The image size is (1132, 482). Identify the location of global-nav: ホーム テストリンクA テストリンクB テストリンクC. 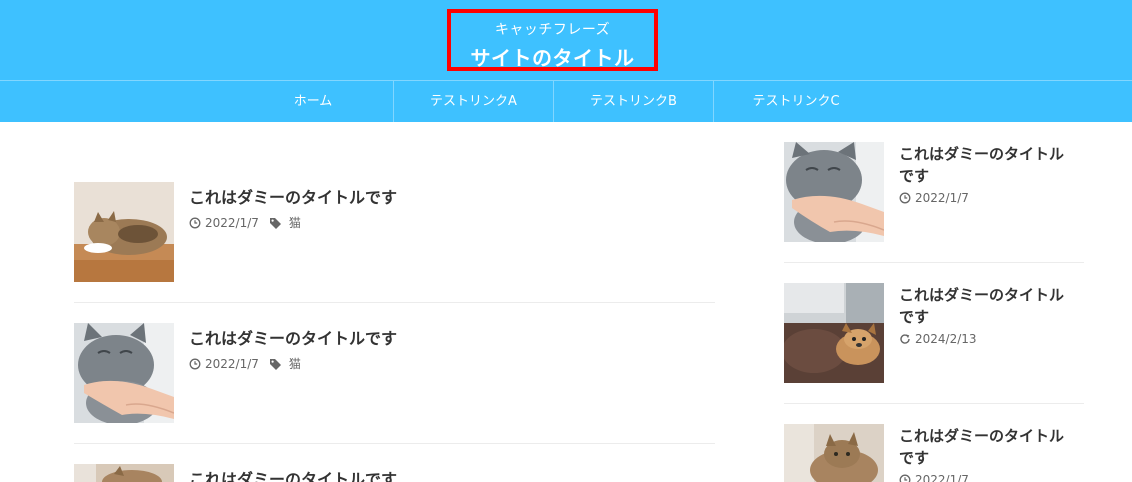
(566, 101).